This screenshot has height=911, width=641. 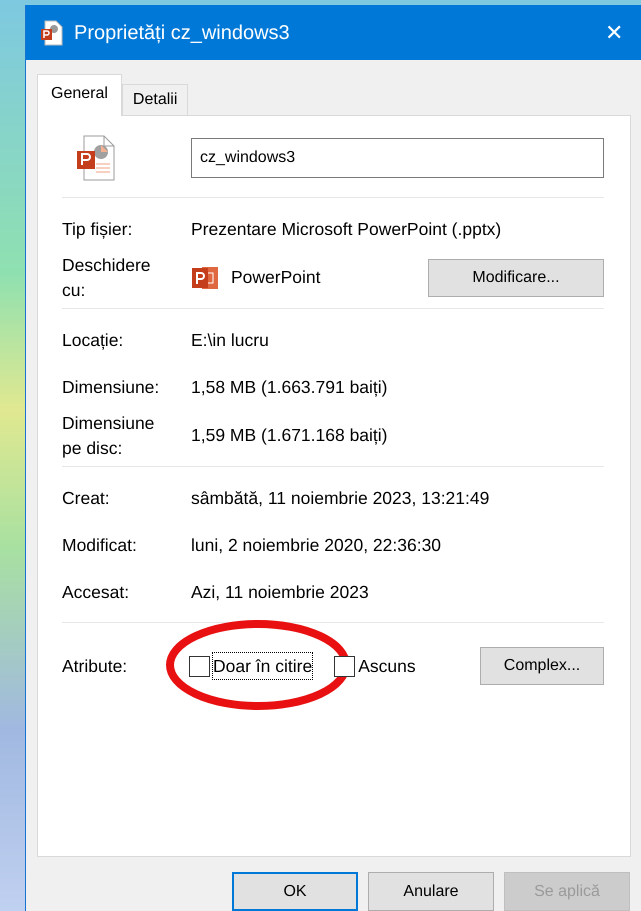 I want to click on window-title: Proprietăți cz_windows3, so click(x=182, y=33).